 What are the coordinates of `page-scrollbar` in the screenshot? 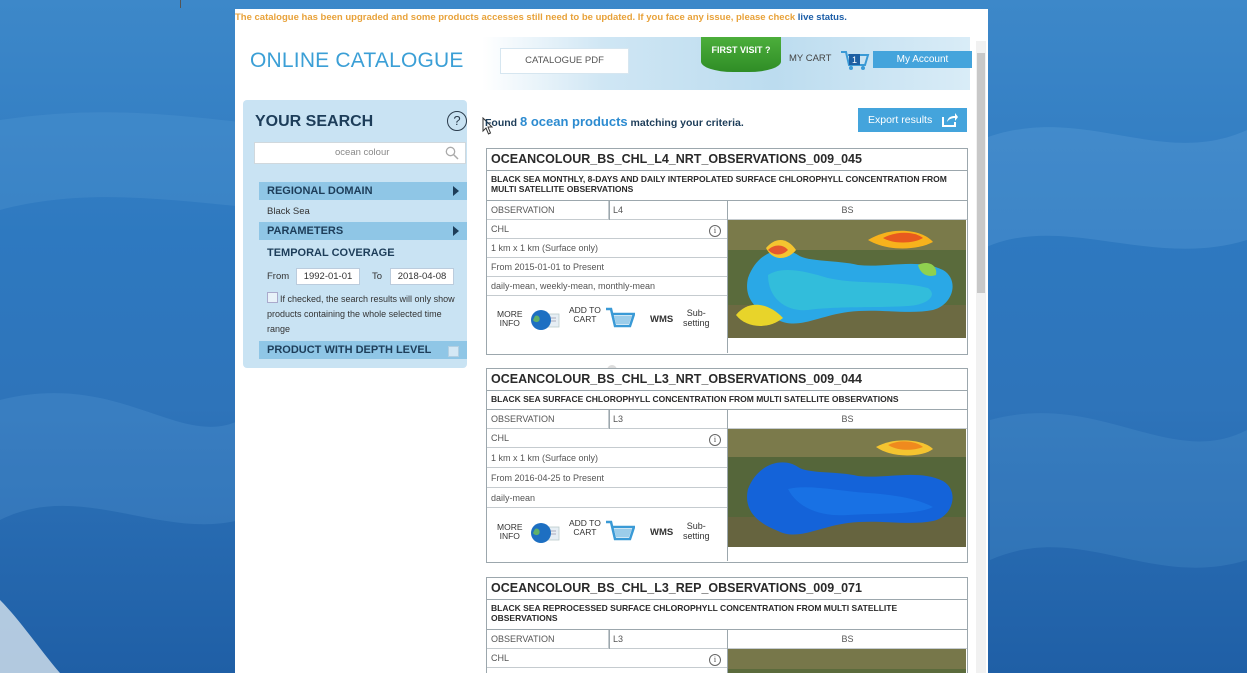 It's located at (981, 357).